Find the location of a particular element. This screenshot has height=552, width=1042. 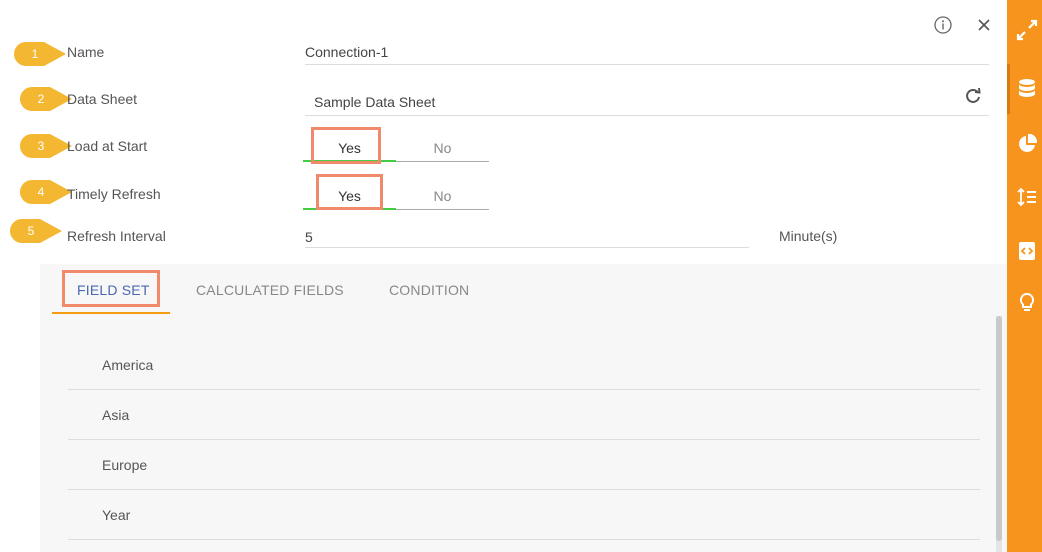

tab-calculated-fields: CALCULATED FIELDS is located at coordinates (270, 290).